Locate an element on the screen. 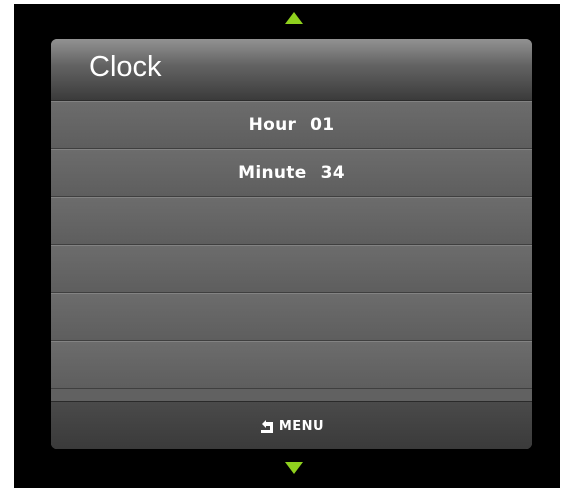  menu-item-minute: Minute 34 is located at coordinates (291, 173).